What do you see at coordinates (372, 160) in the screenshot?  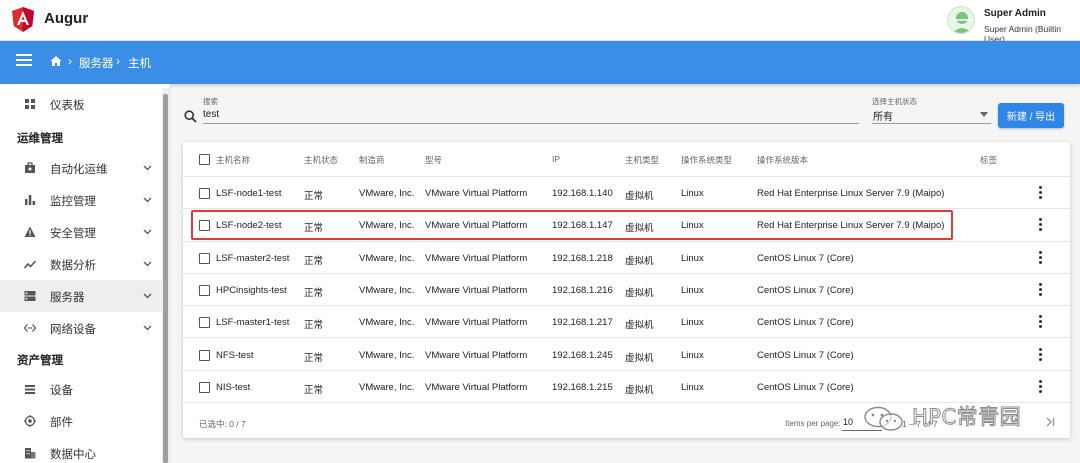 I see `column-header-manufacturer: 制造商` at bounding box center [372, 160].